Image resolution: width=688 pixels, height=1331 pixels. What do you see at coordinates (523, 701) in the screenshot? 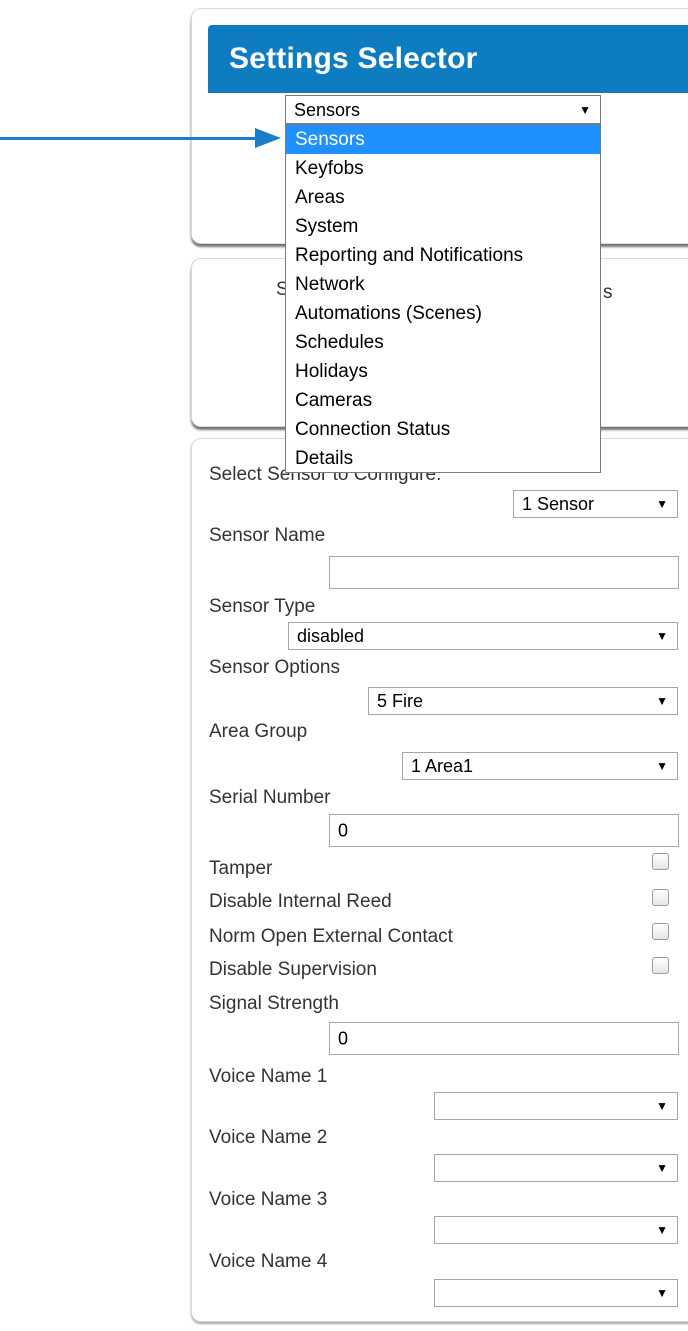
I see `sensor-options-select: 5 Fire ▼` at bounding box center [523, 701].